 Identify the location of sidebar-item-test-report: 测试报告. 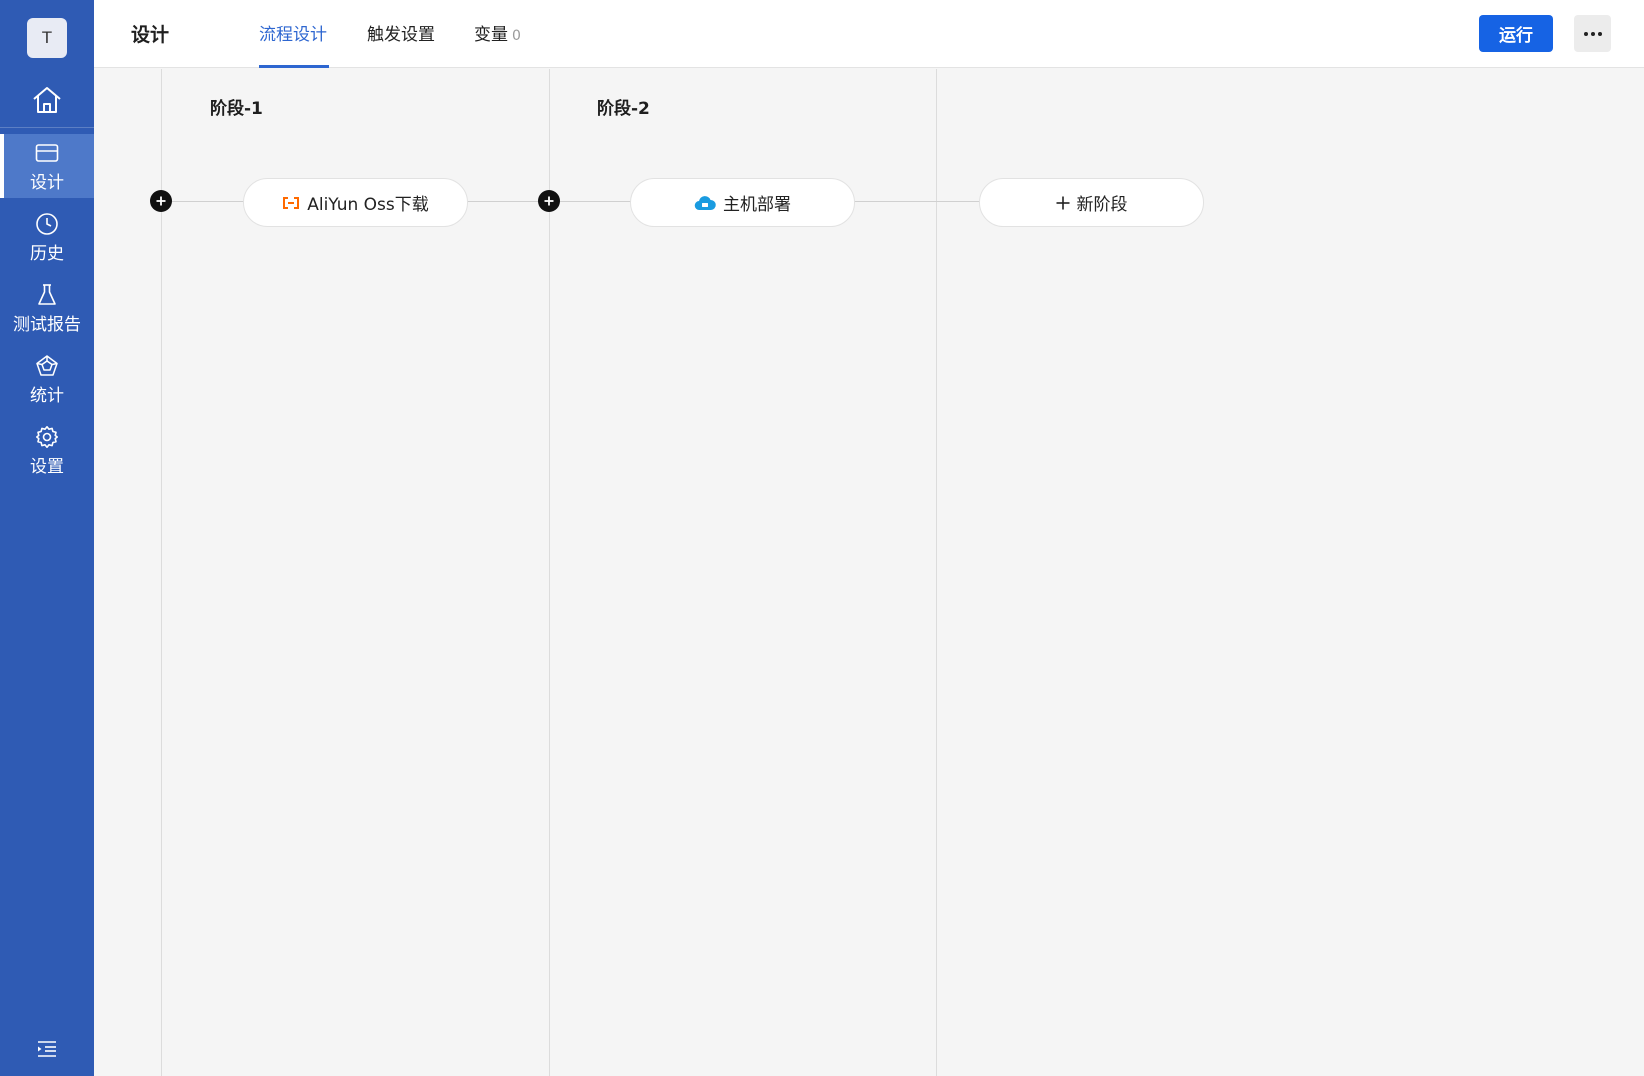
(47, 308).